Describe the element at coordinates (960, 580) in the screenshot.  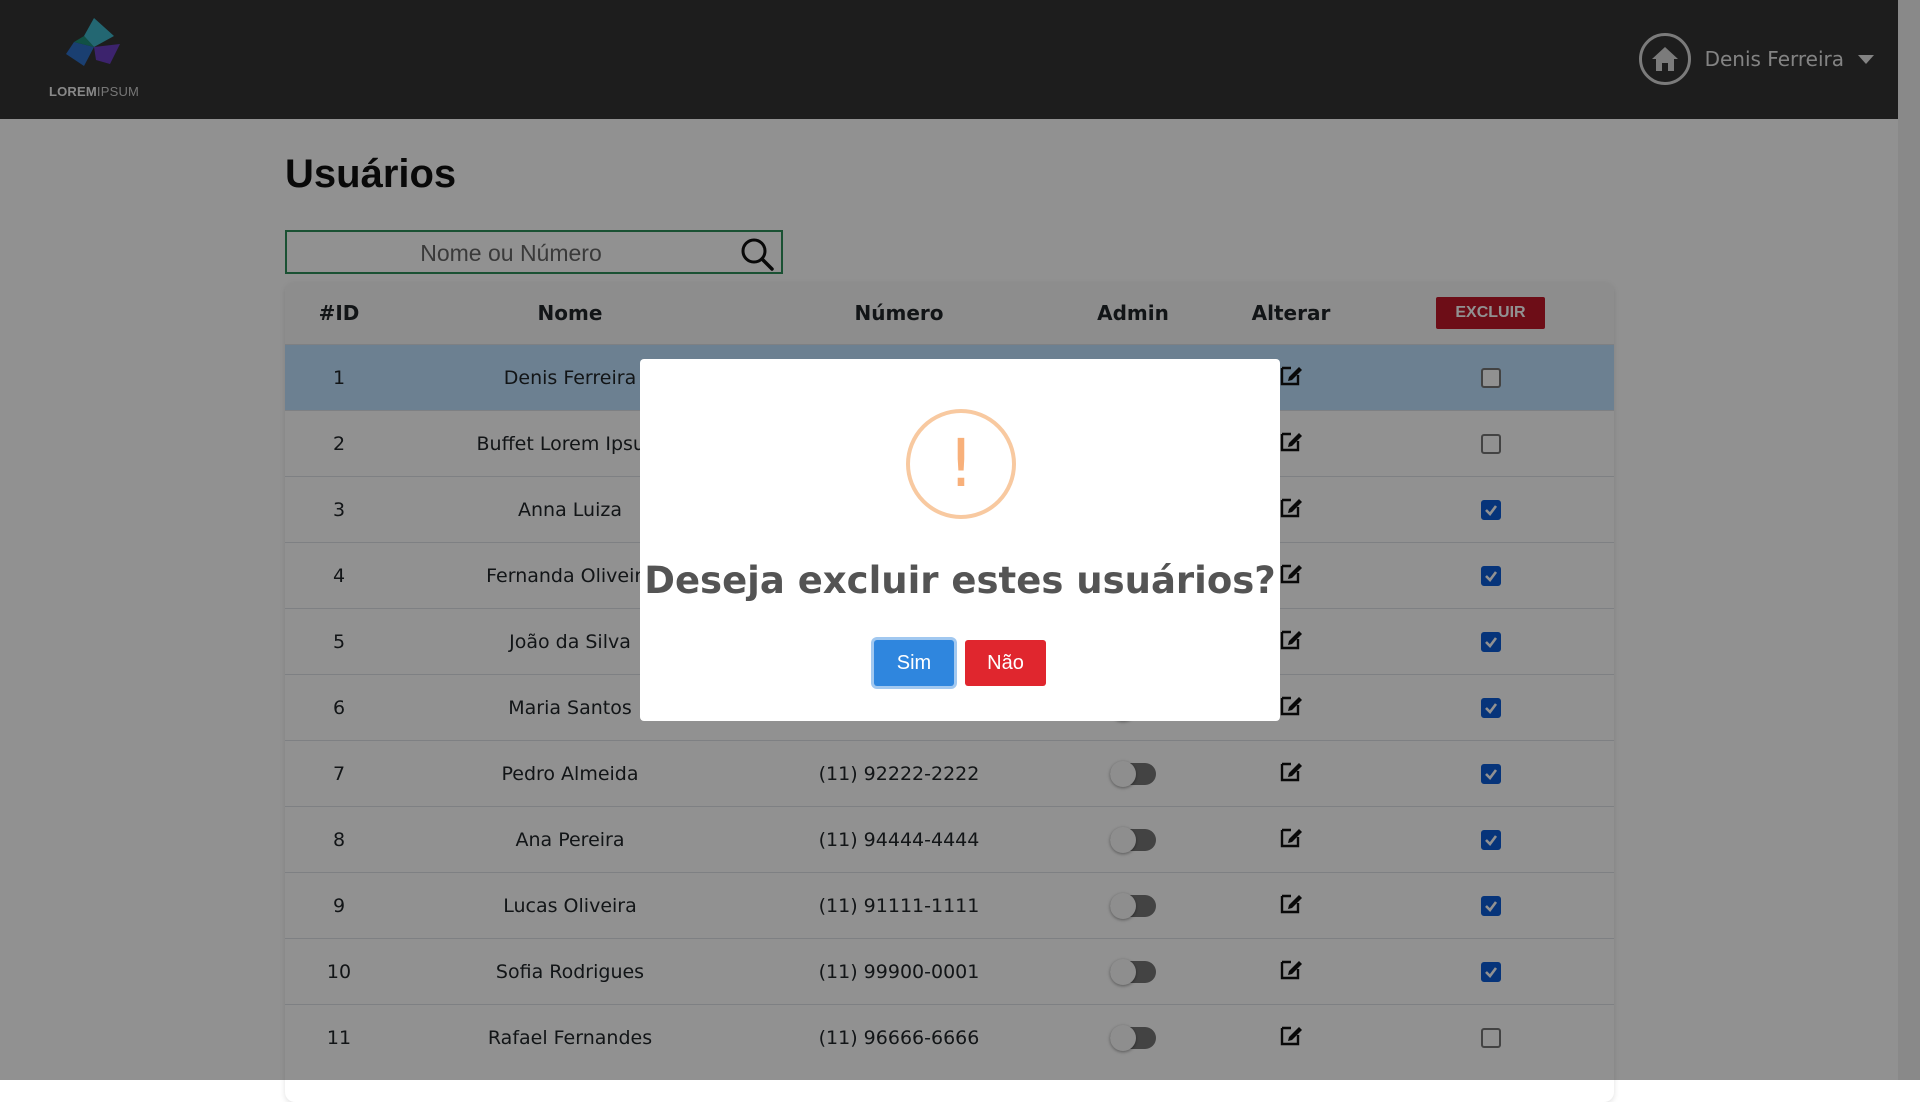
I see `dialog-title: Deseja excluir estes usuários?` at that location.